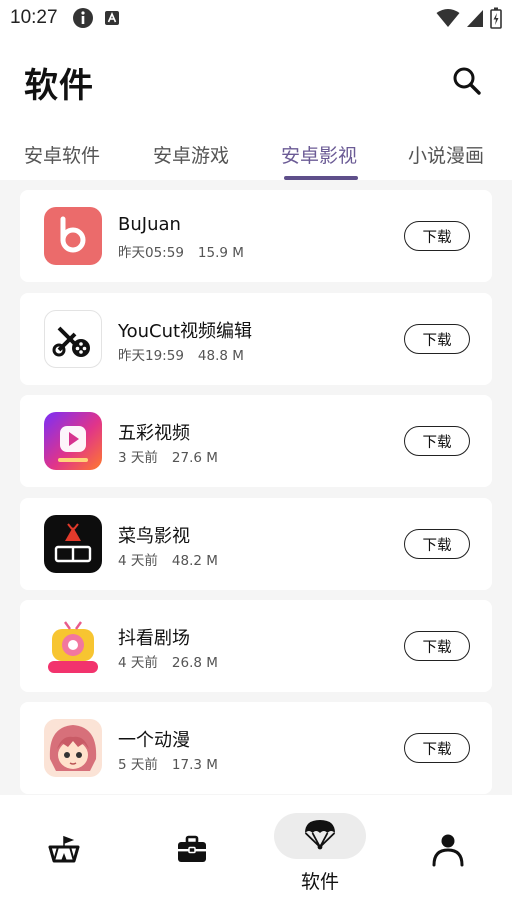 This screenshot has height=910, width=512. I want to click on status-icons-right, so click(469, 18).